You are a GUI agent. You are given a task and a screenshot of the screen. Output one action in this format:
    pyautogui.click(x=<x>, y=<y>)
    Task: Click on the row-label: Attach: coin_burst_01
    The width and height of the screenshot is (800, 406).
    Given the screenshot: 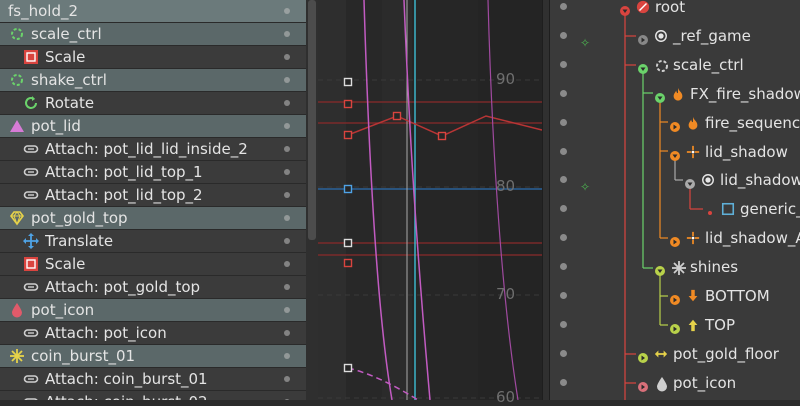 What is the action you would take?
    pyautogui.click(x=126, y=379)
    